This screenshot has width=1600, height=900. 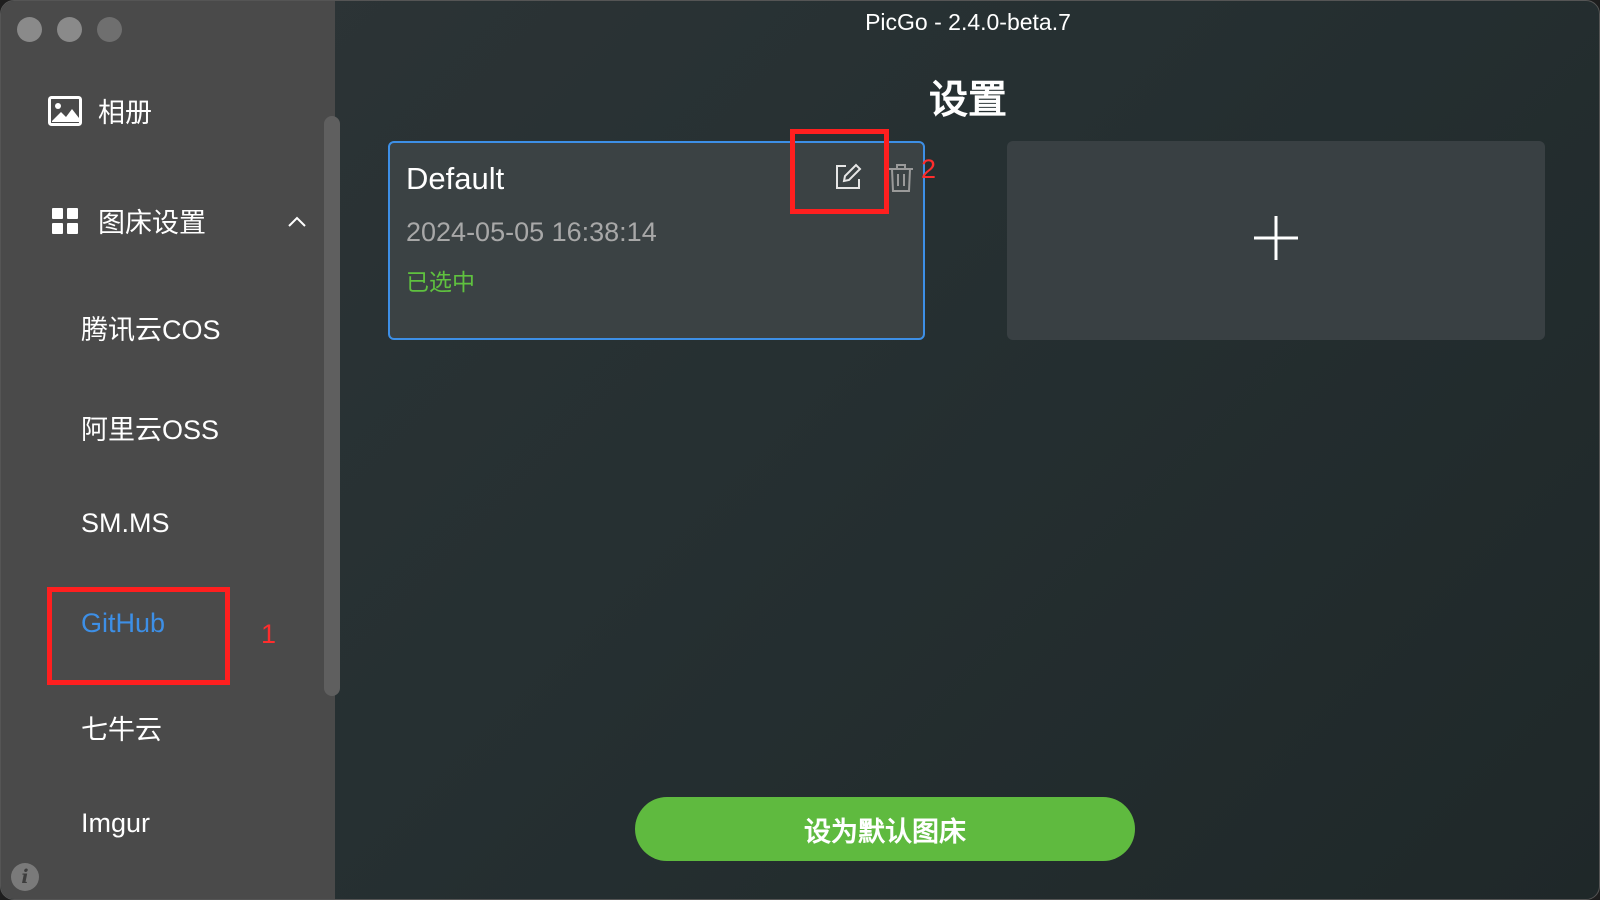 What do you see at coordinates (885, 829) in the screenshot?
I see `set-default-picbed-button: 设为默认图床` at bounding box center [885, 829].